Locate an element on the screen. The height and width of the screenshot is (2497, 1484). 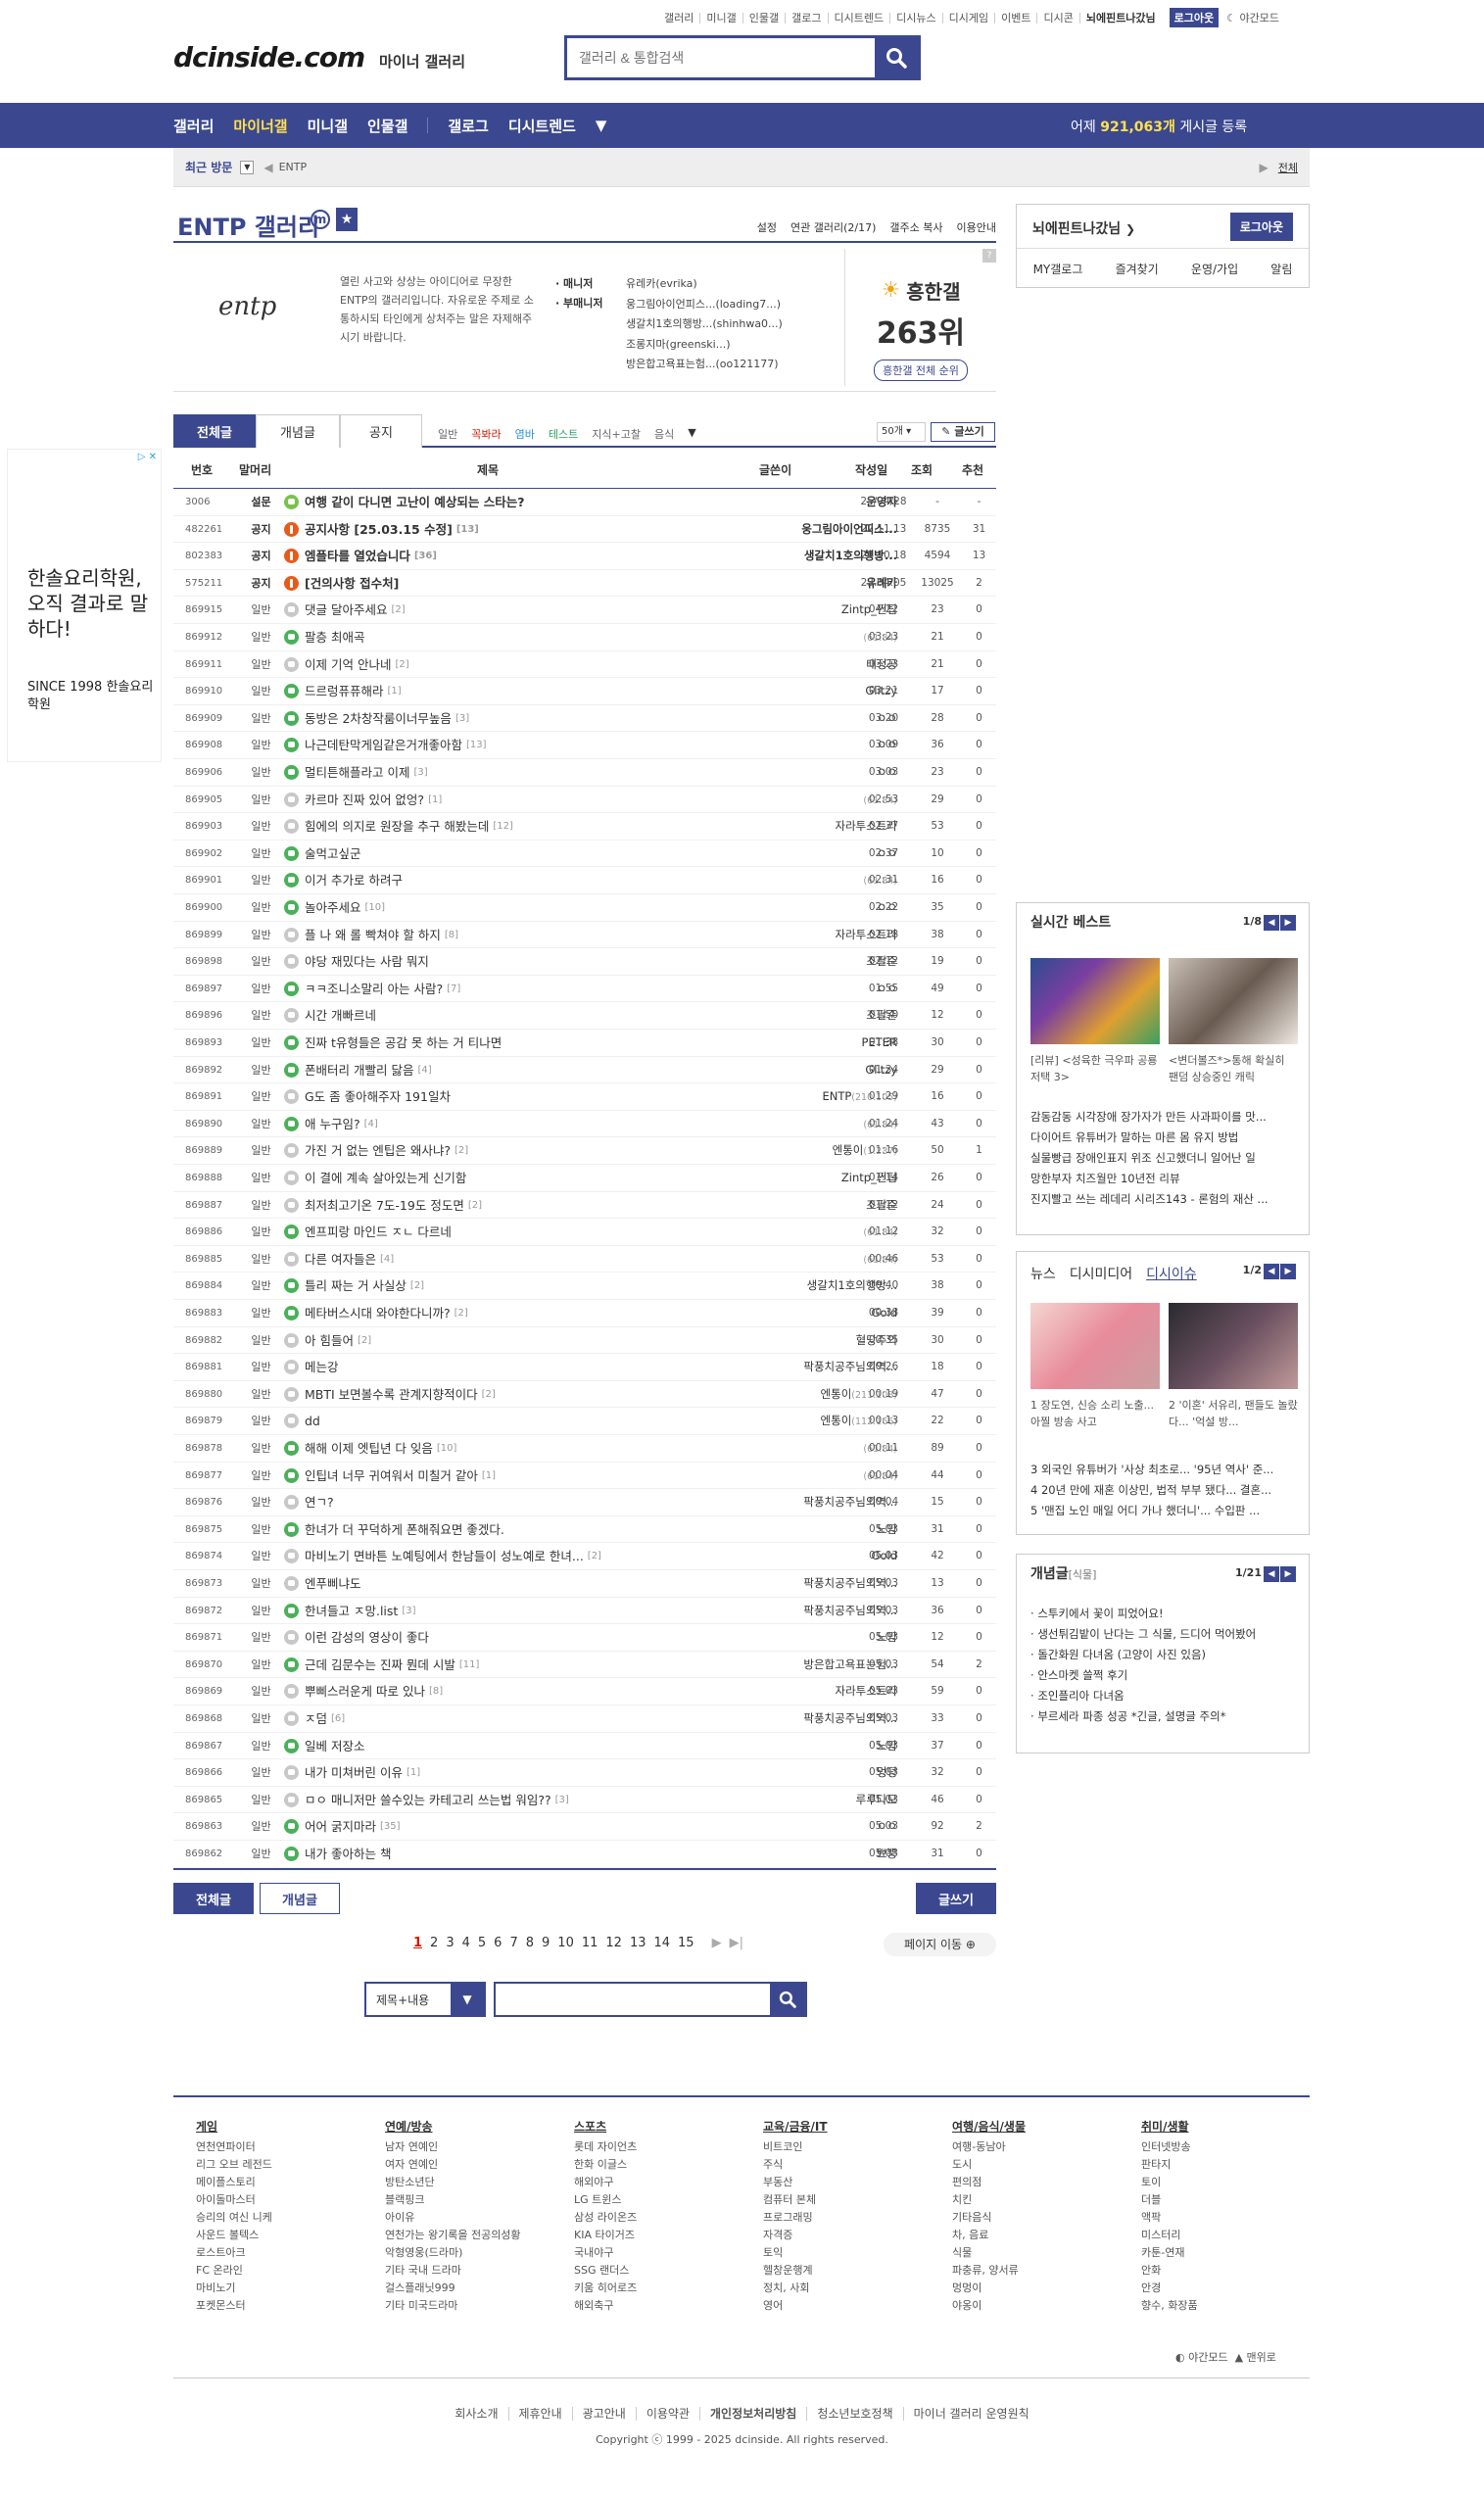
table-row: 869867 일반 일베 저장소 노맘 05.03 37 0 is located at coordinates (584, 1746).